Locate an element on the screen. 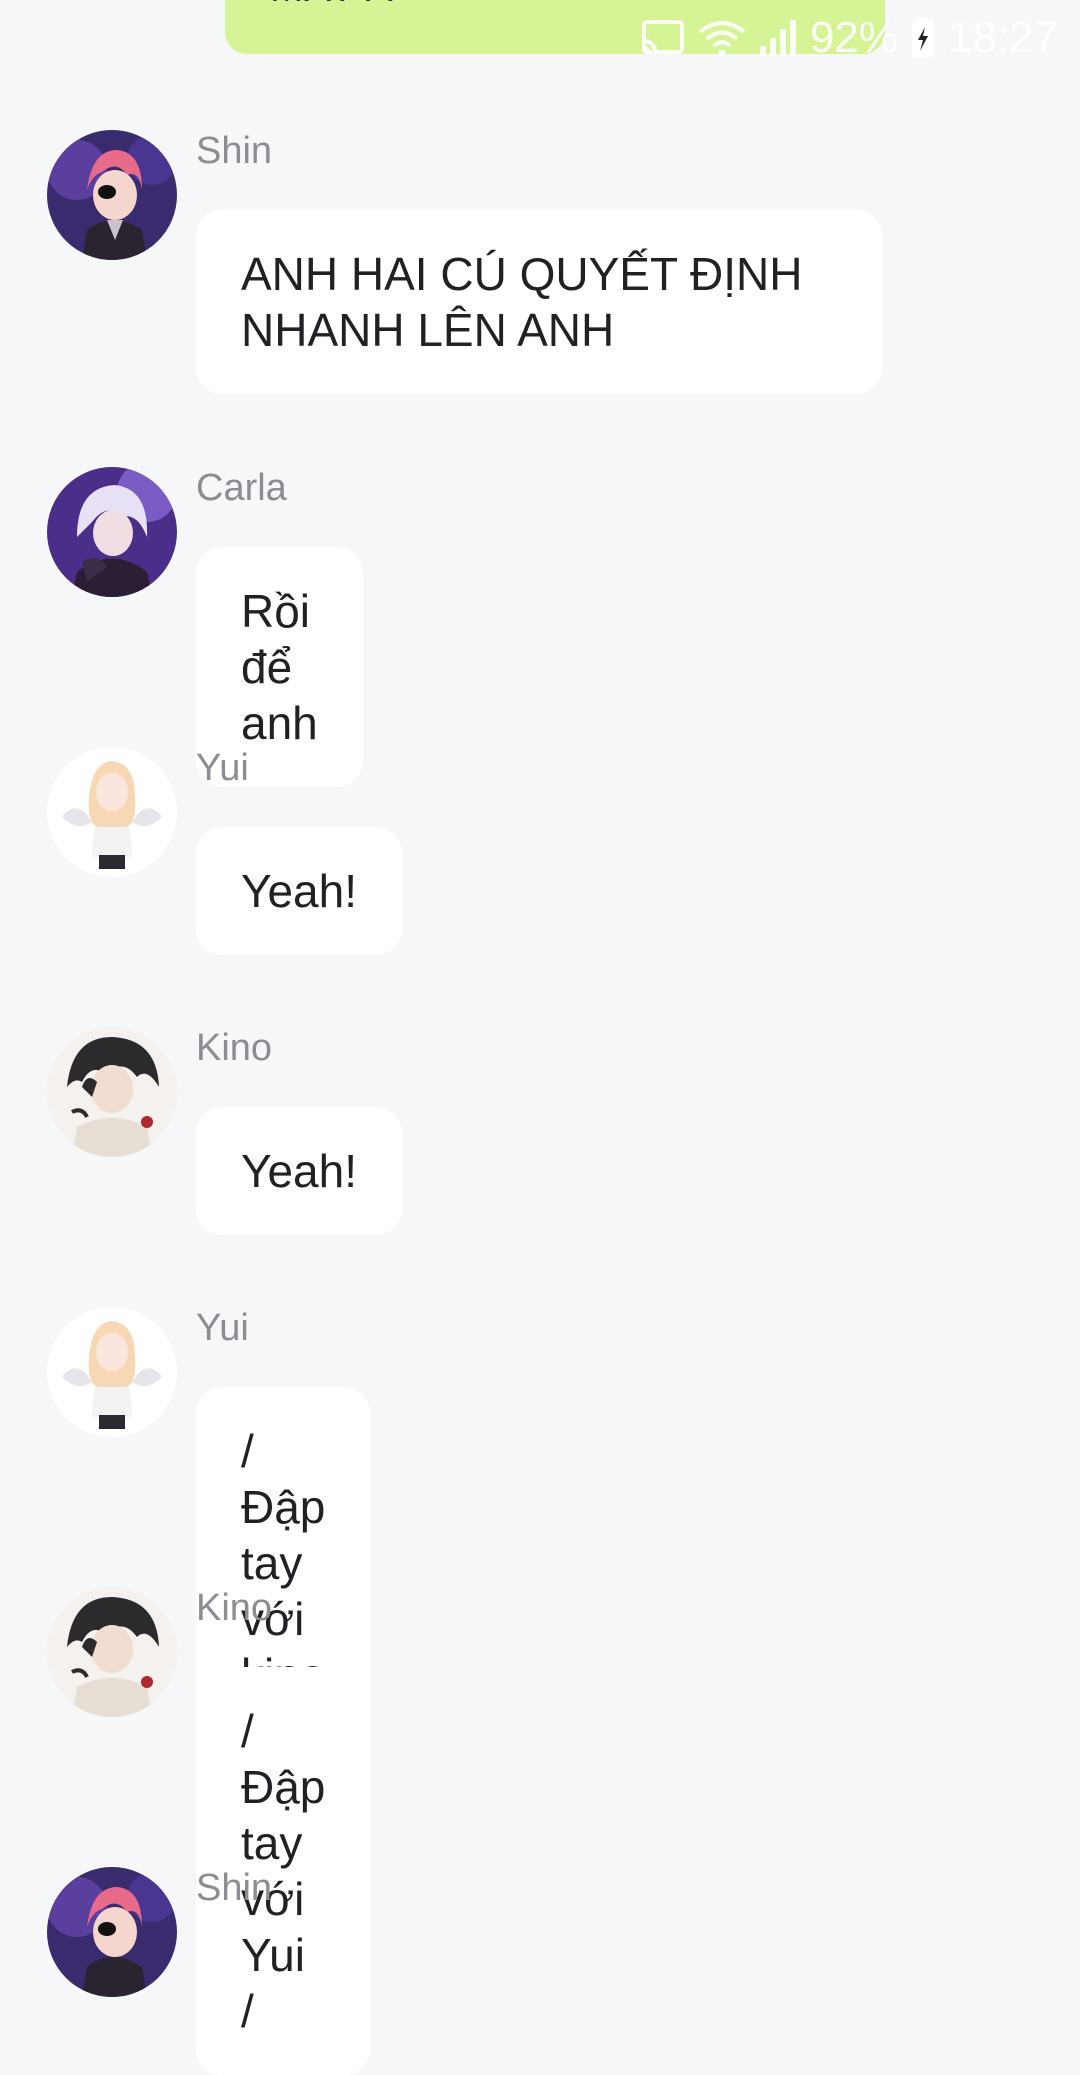 This screenshot has height=2075, width=1080. status-bar: 92% 18:27 is located at coordinates (848, 38).